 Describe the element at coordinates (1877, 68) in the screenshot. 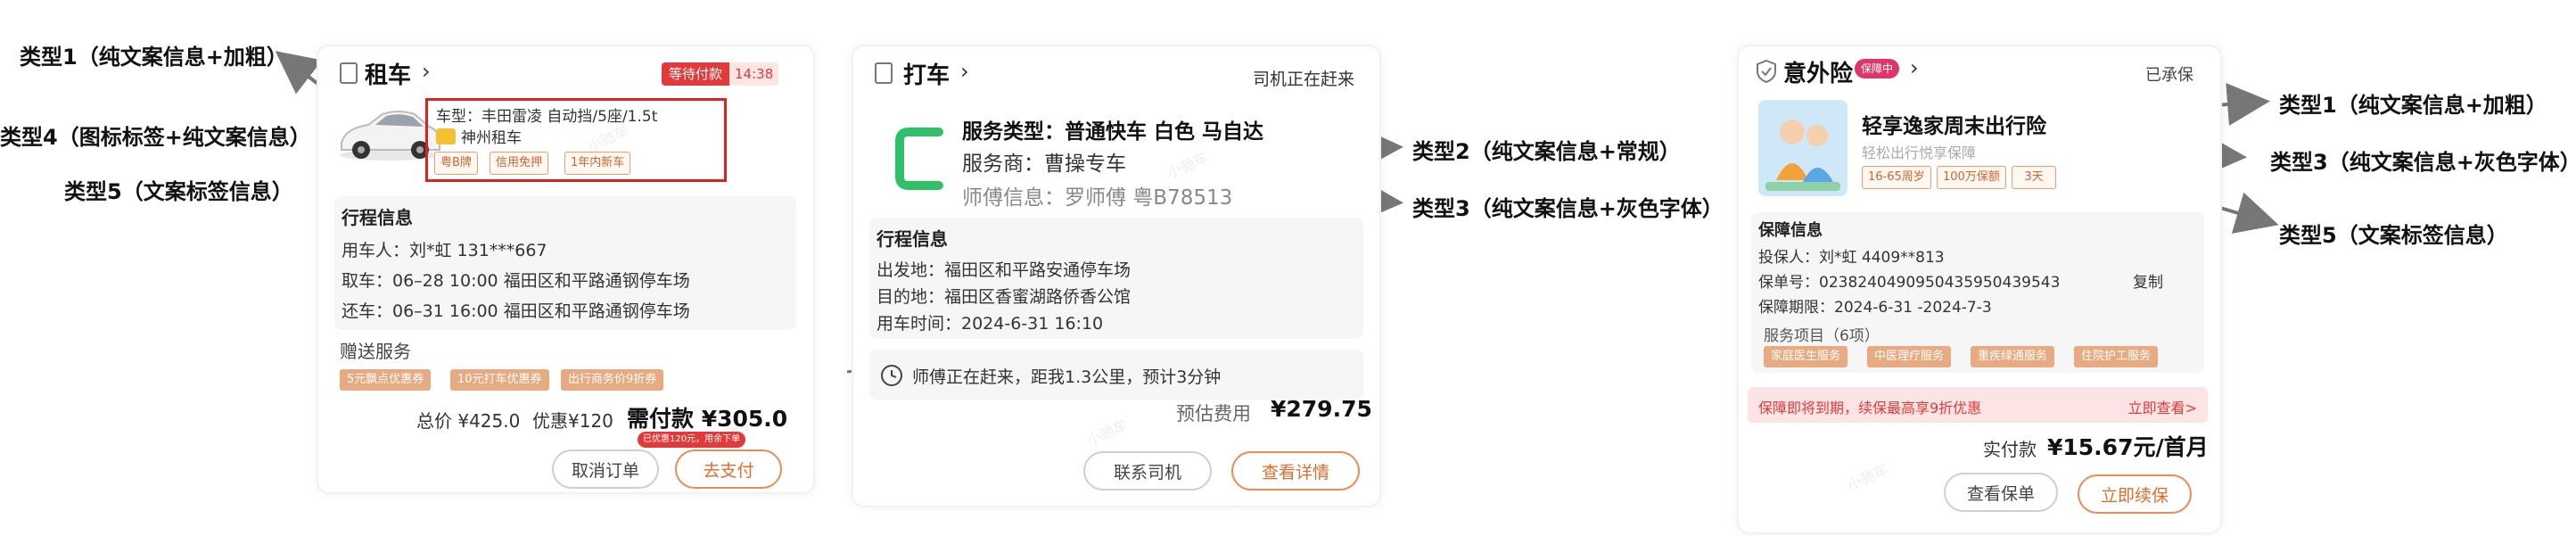

I see `coverage-badge: 保障中` at that location.